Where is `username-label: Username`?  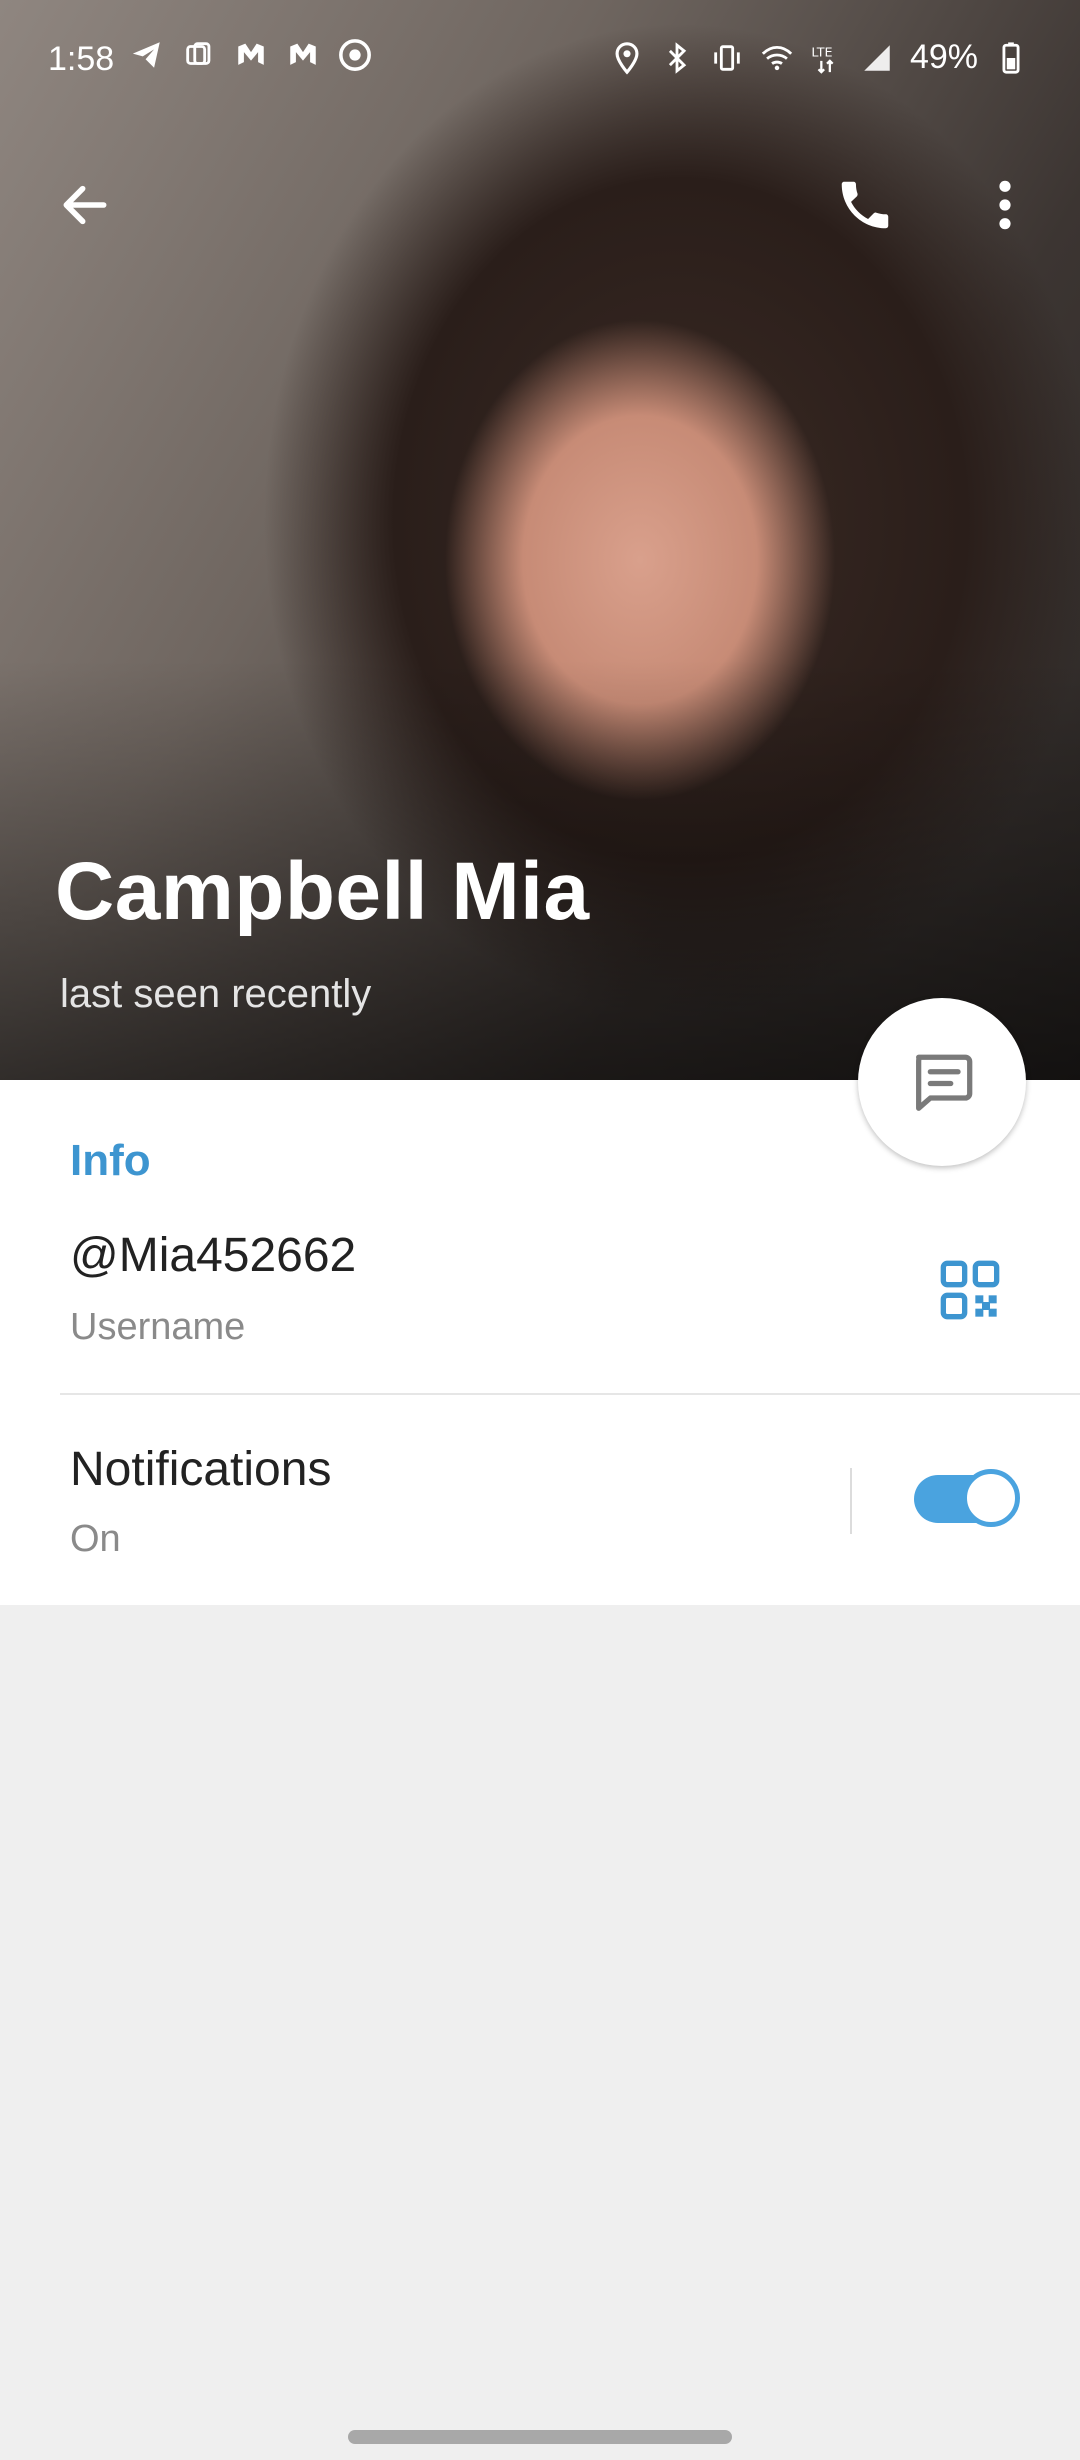
username-label: Username is located at coordinates (158, 1327).